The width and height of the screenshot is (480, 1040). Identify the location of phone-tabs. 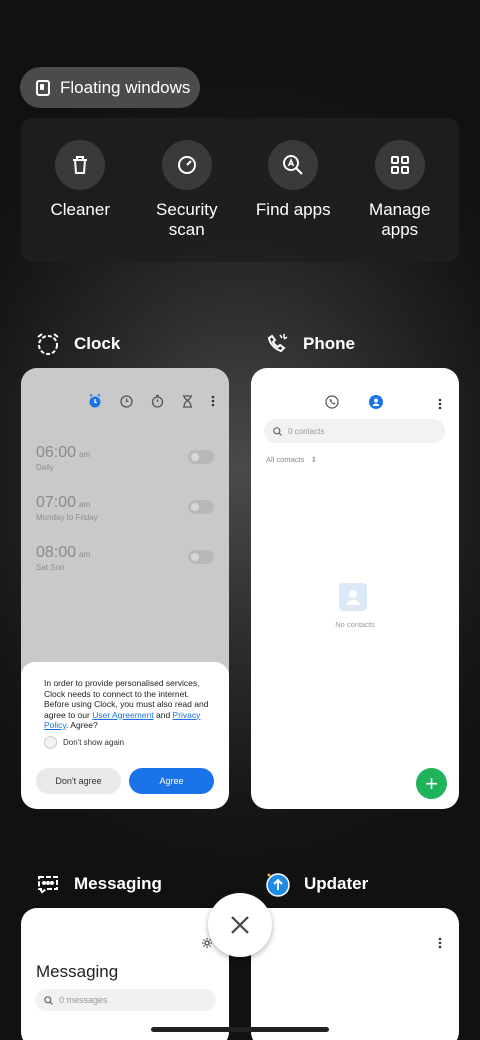
(354, 402).